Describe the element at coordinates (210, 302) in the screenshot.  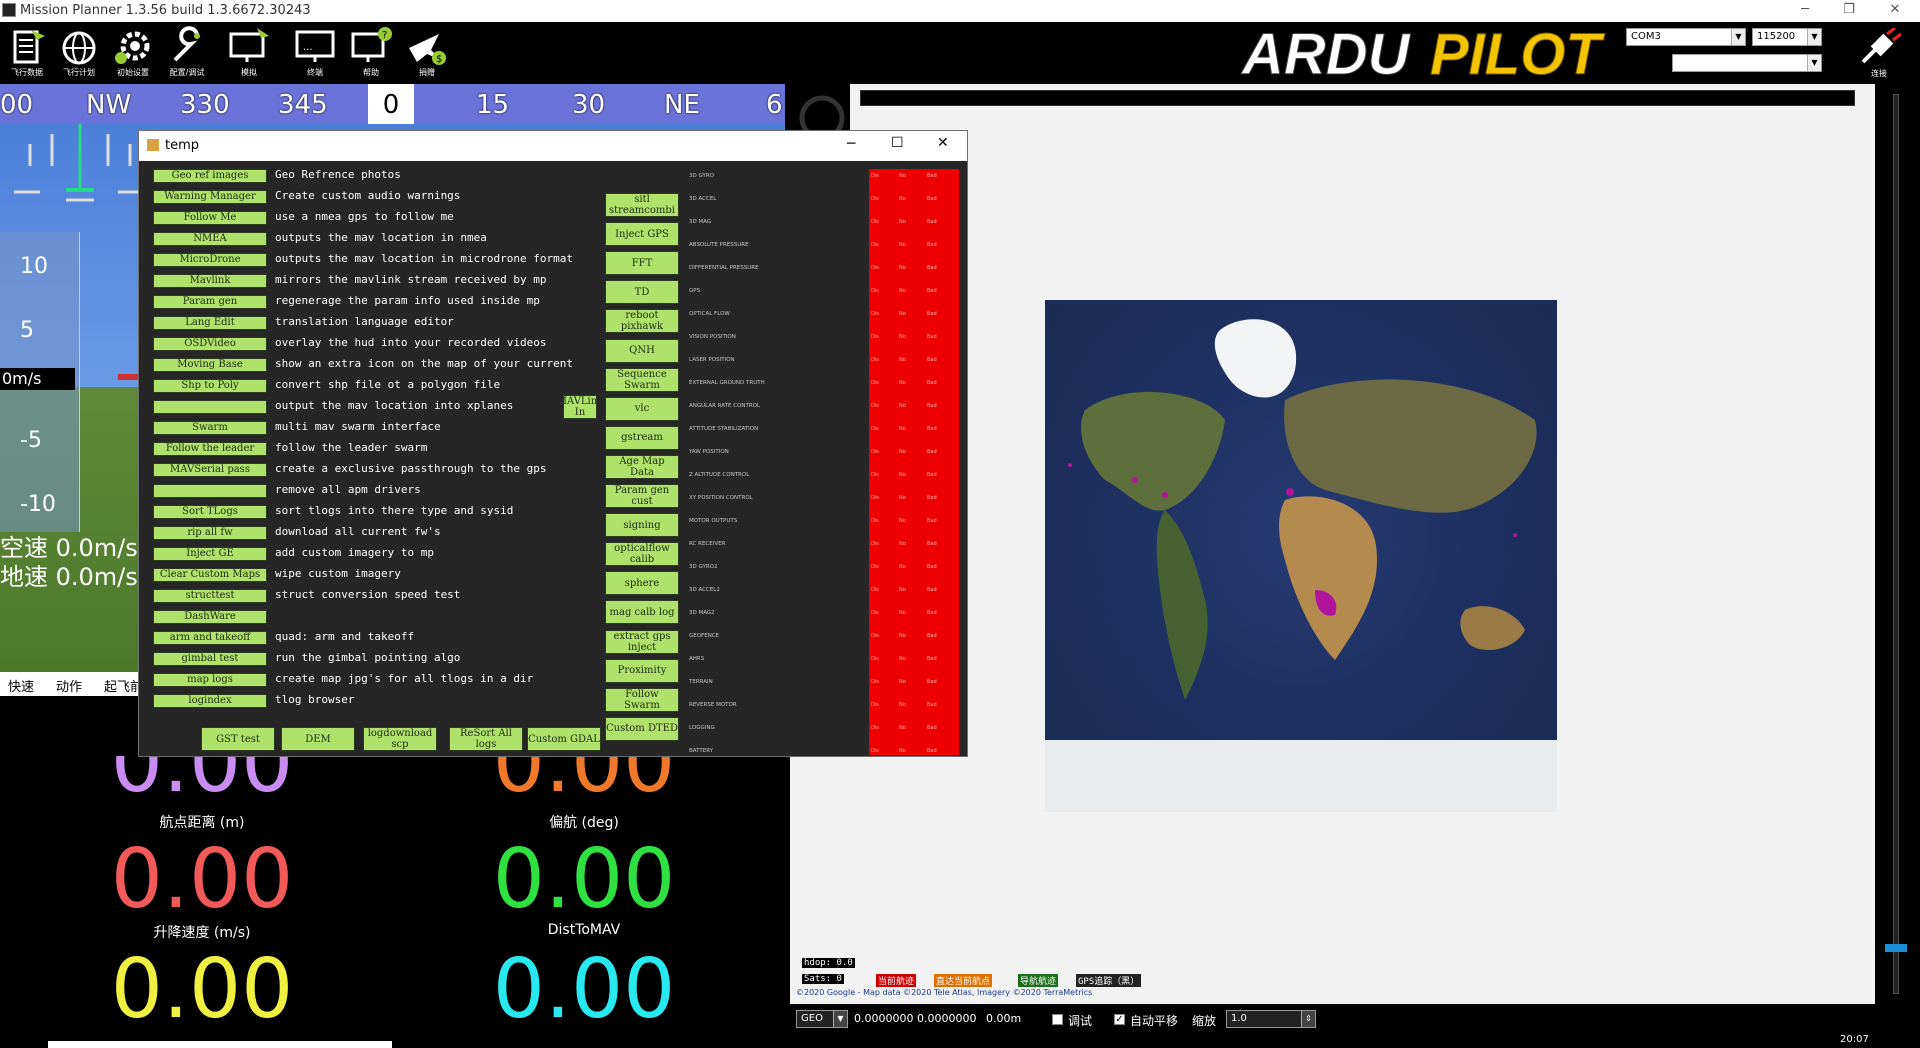
I see `tool-button: Param gen` at that location.